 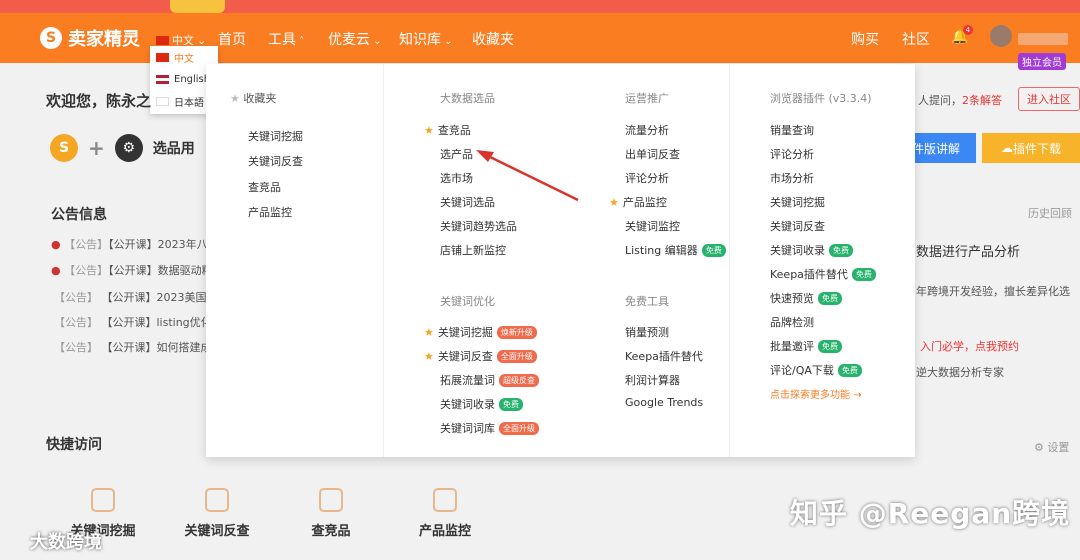 What do you see at coordinates (162, 79) in the screenshot?
I see `us-flag-icon` at bounding box center [162, 79].